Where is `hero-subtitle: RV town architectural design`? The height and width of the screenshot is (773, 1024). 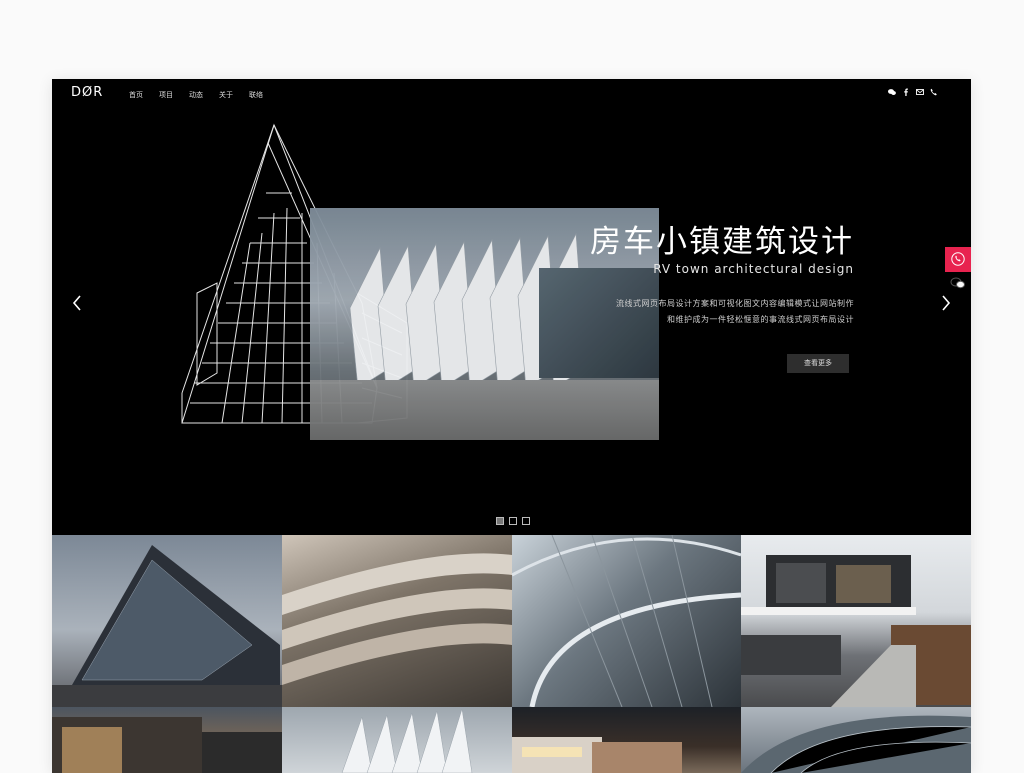 hero-subtitle: RV town architectural design is located at coordinates (753, 269).